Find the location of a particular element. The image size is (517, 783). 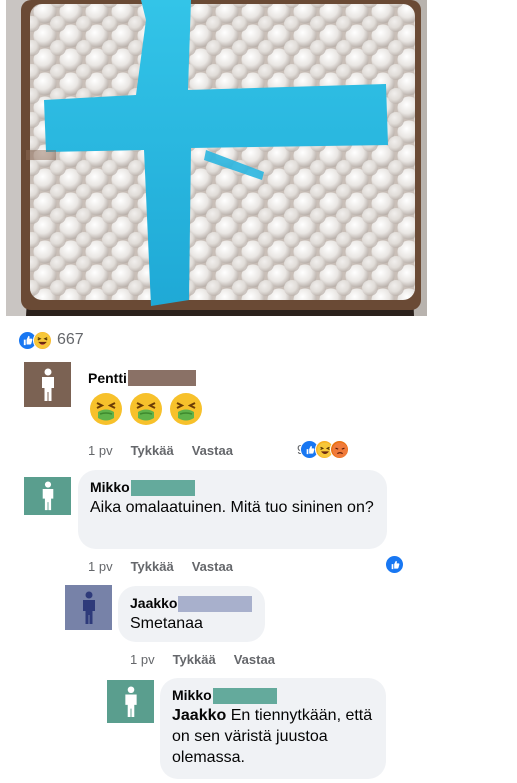

comment-reactions: 9 is located at coordinates (323, 449).